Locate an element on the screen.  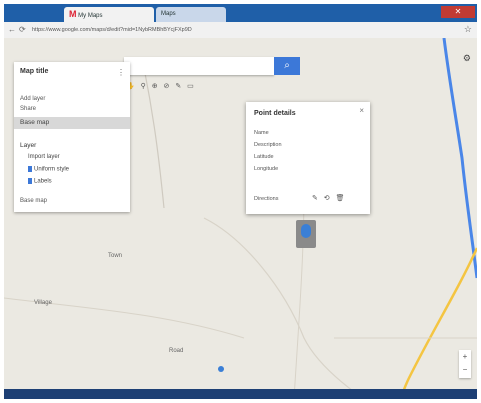
popup-key: Longitude is located at coordinates (266, 169).